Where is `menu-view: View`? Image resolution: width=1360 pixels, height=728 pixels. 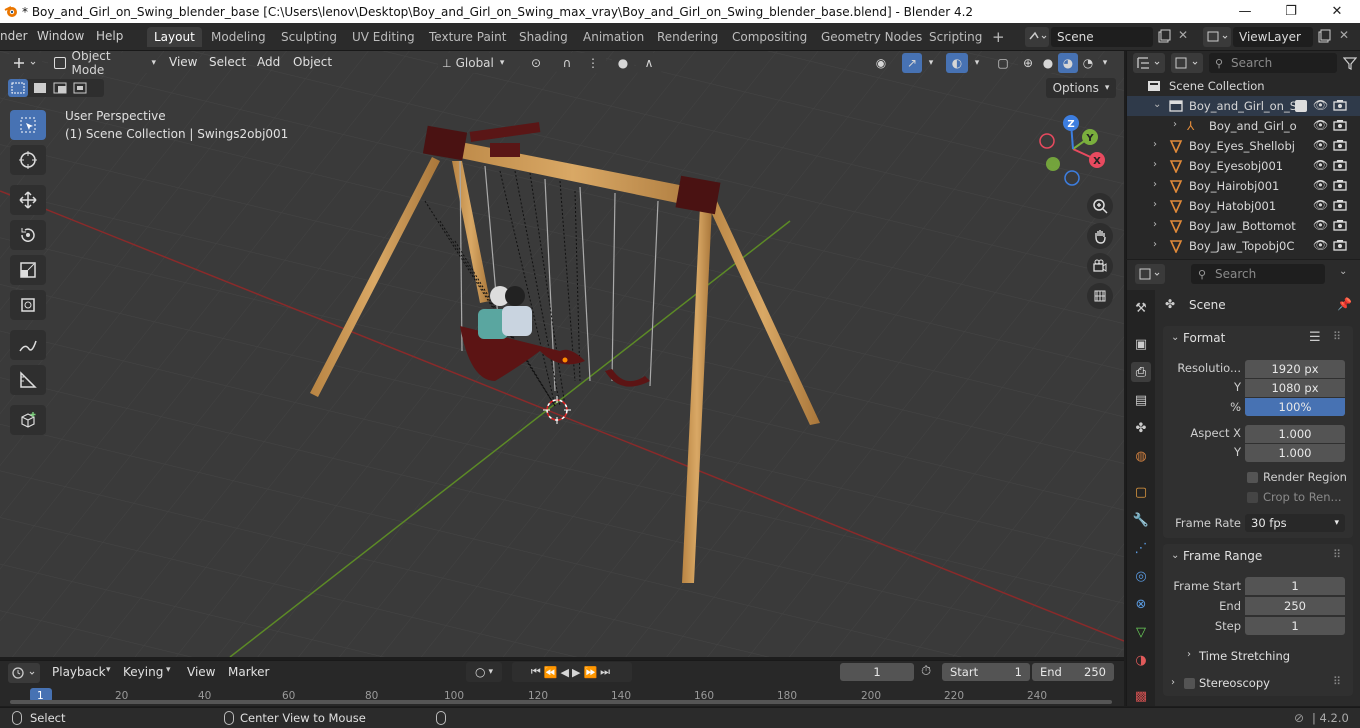
menu-view: View is located at coordinates (183, 62).